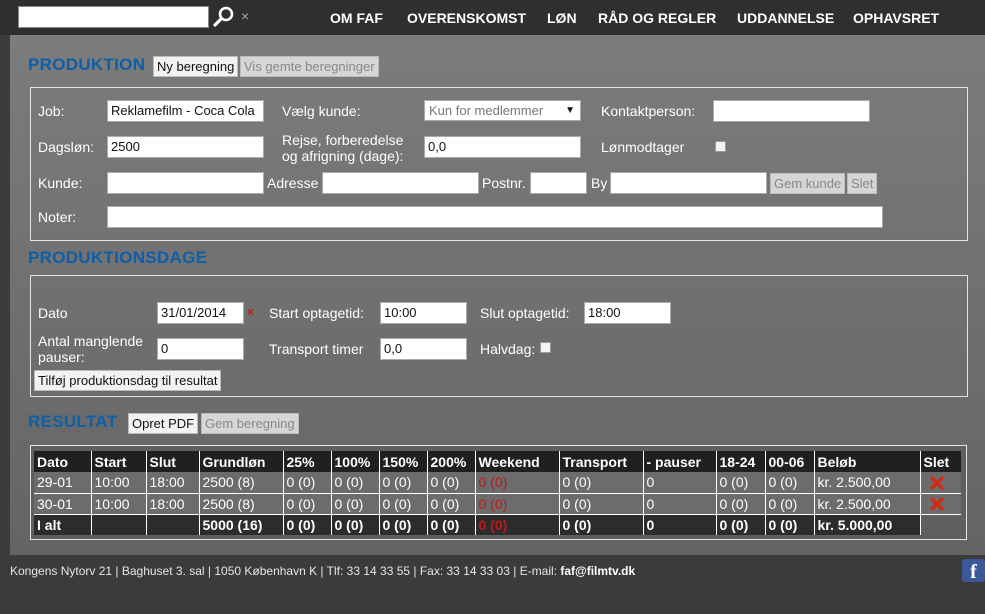  What do you see at coordinates (679, 461) in the screenshot?
I see `col-header: - pauser` at bounding box center [679, 461].